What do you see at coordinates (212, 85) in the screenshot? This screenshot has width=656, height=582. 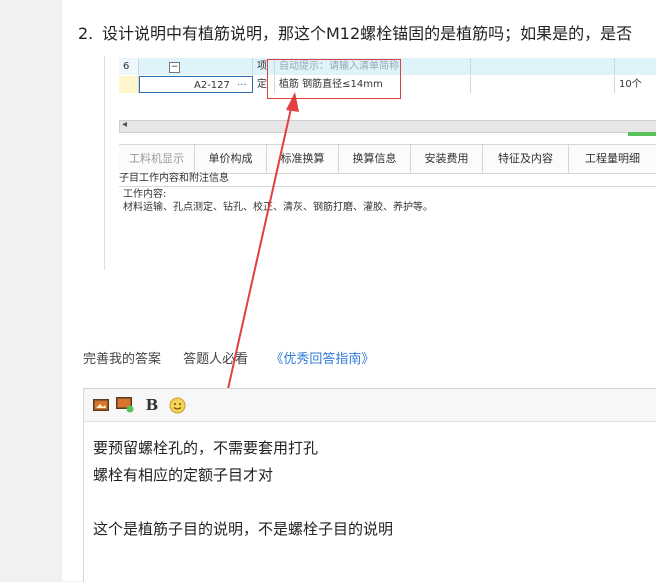 I see `quota-code: A2-127` at bounding box center [212, 85].